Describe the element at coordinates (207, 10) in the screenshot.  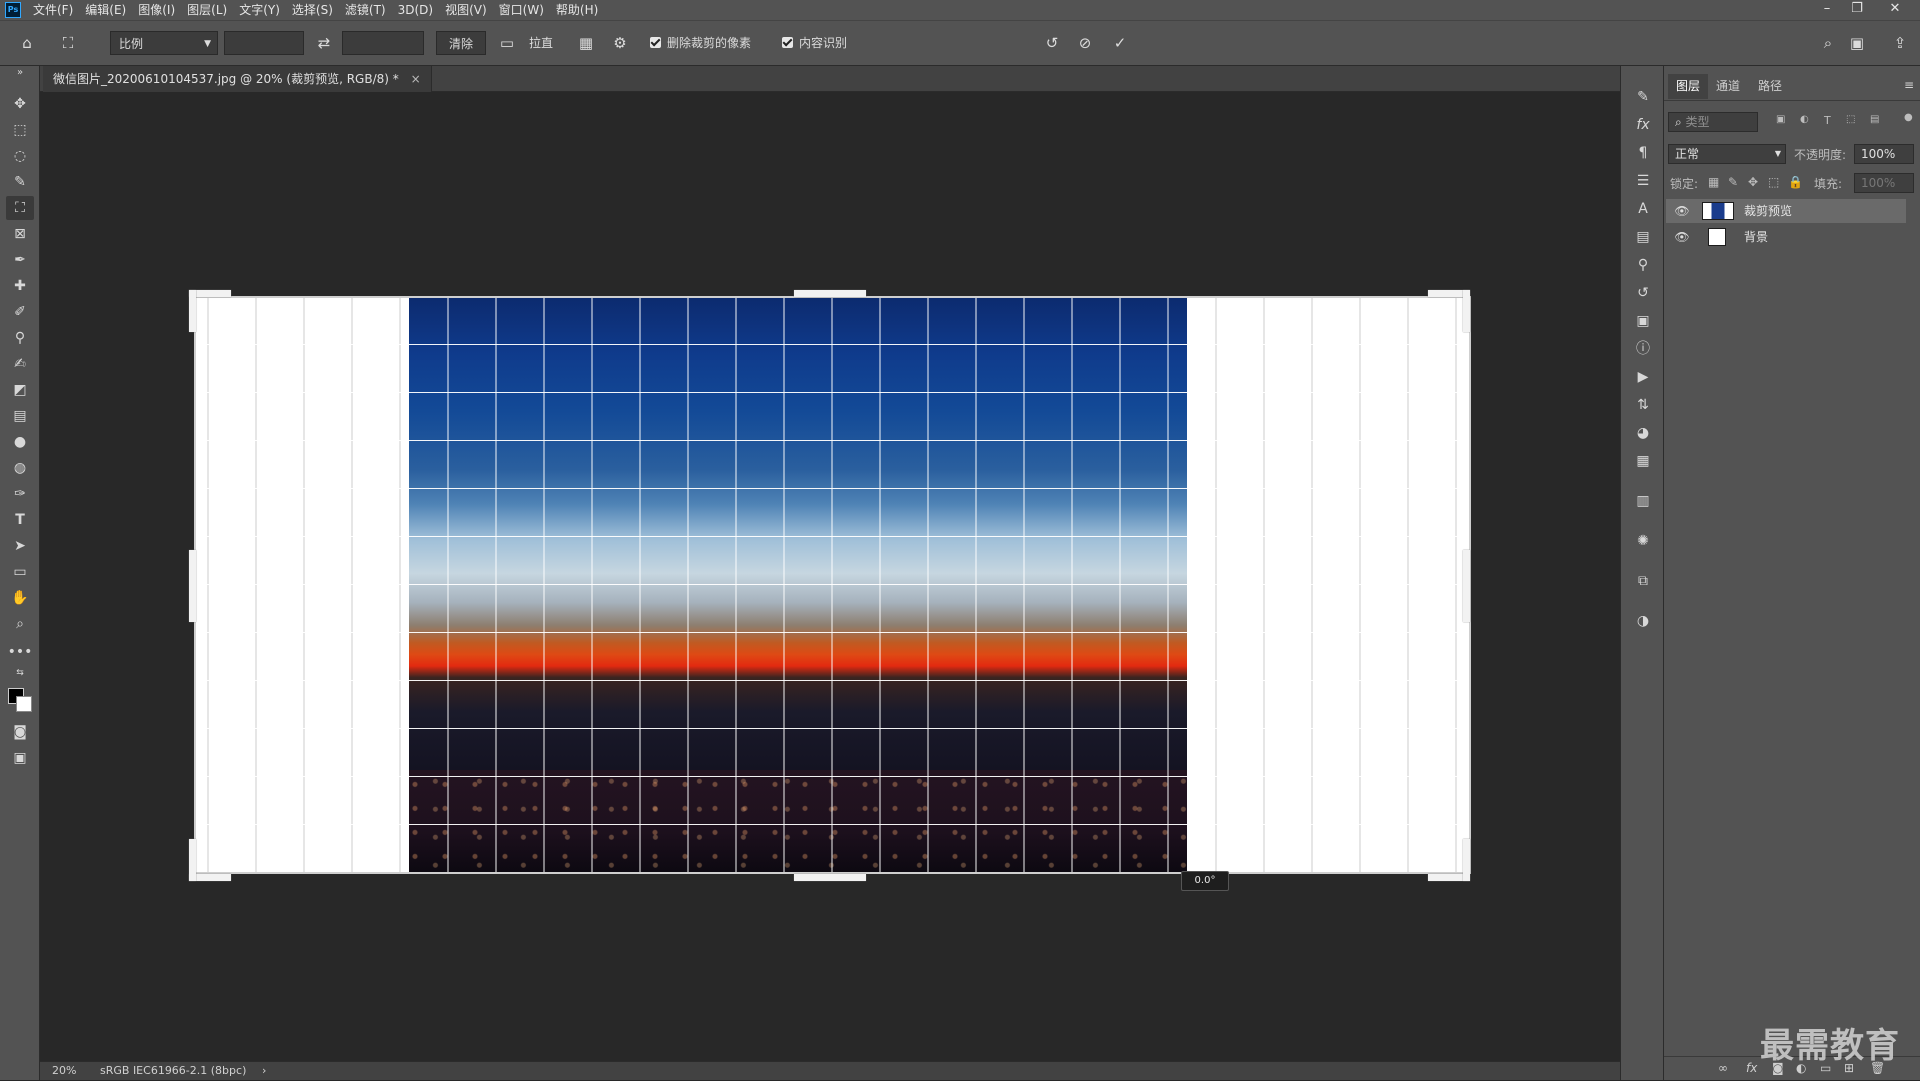
I see `menu-layer: 图层(L)` at that location.